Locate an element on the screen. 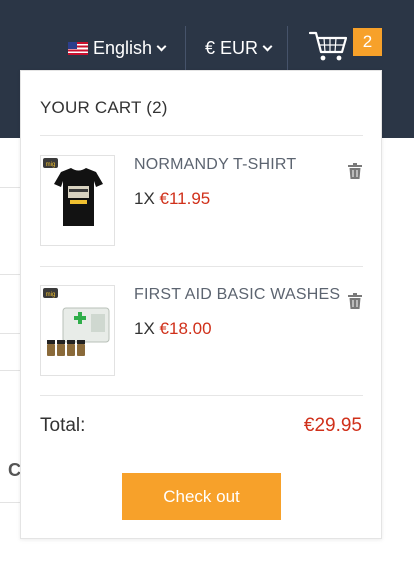 This screenshot has height=584, width=414. item-price-value: €11.95 is located at coordinates (185, 198).